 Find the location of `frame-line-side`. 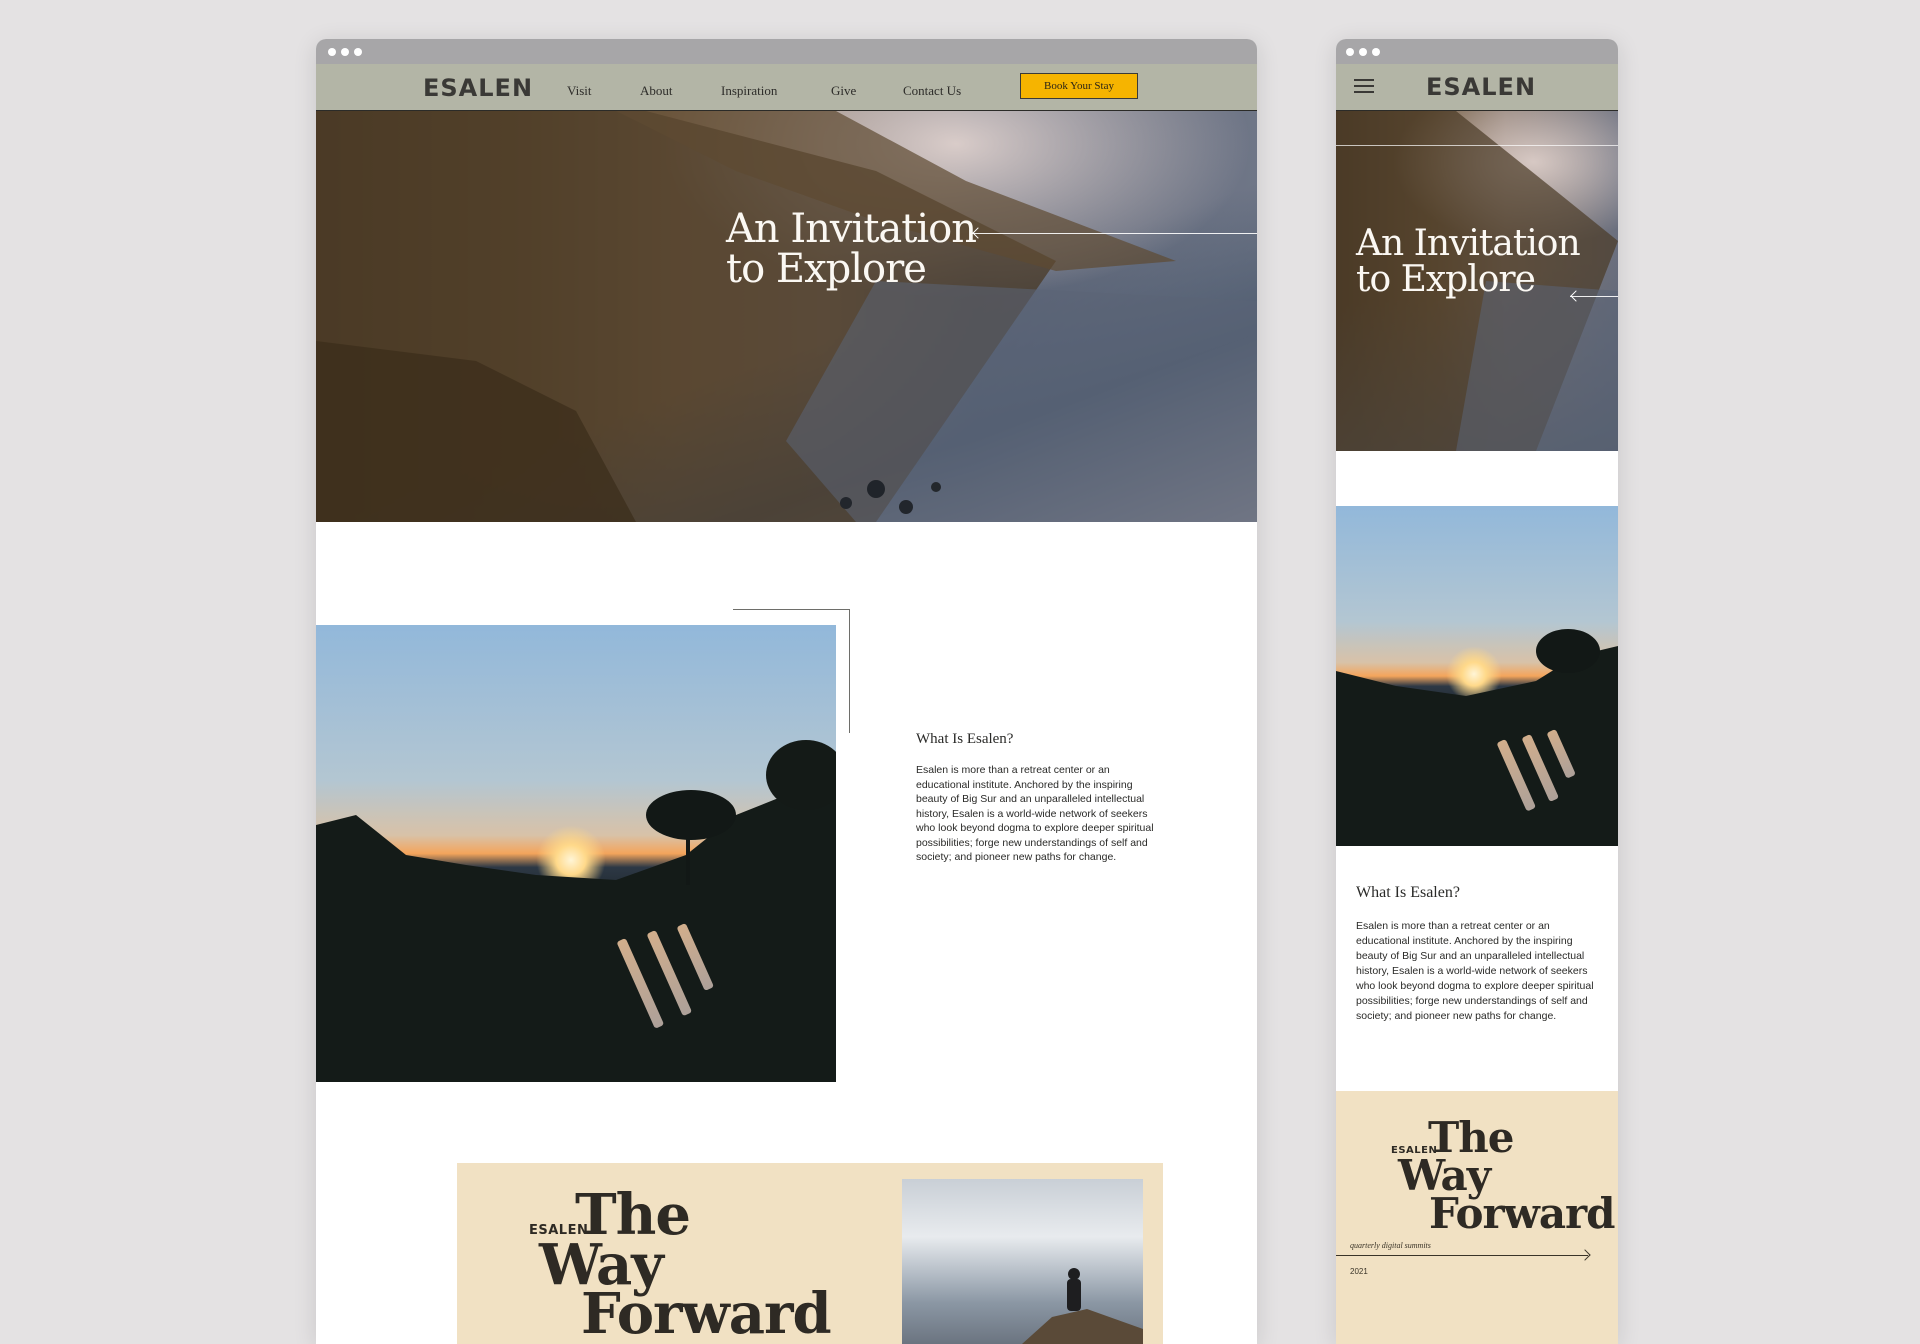

frame-line-side is located at coordinates (849, 671).